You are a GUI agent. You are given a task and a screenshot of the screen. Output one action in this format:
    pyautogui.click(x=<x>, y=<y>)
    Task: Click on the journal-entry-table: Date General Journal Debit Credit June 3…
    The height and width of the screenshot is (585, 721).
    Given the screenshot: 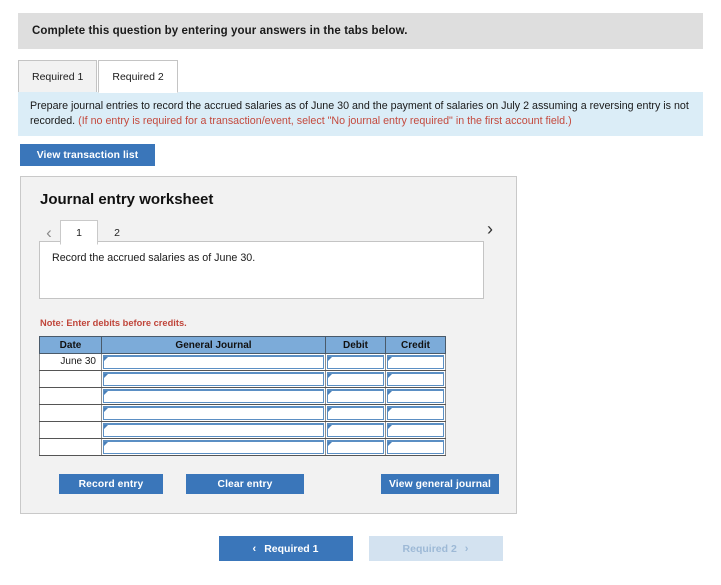 What is the action you would take?
    pyautogui.click(x=242, y=396)
    